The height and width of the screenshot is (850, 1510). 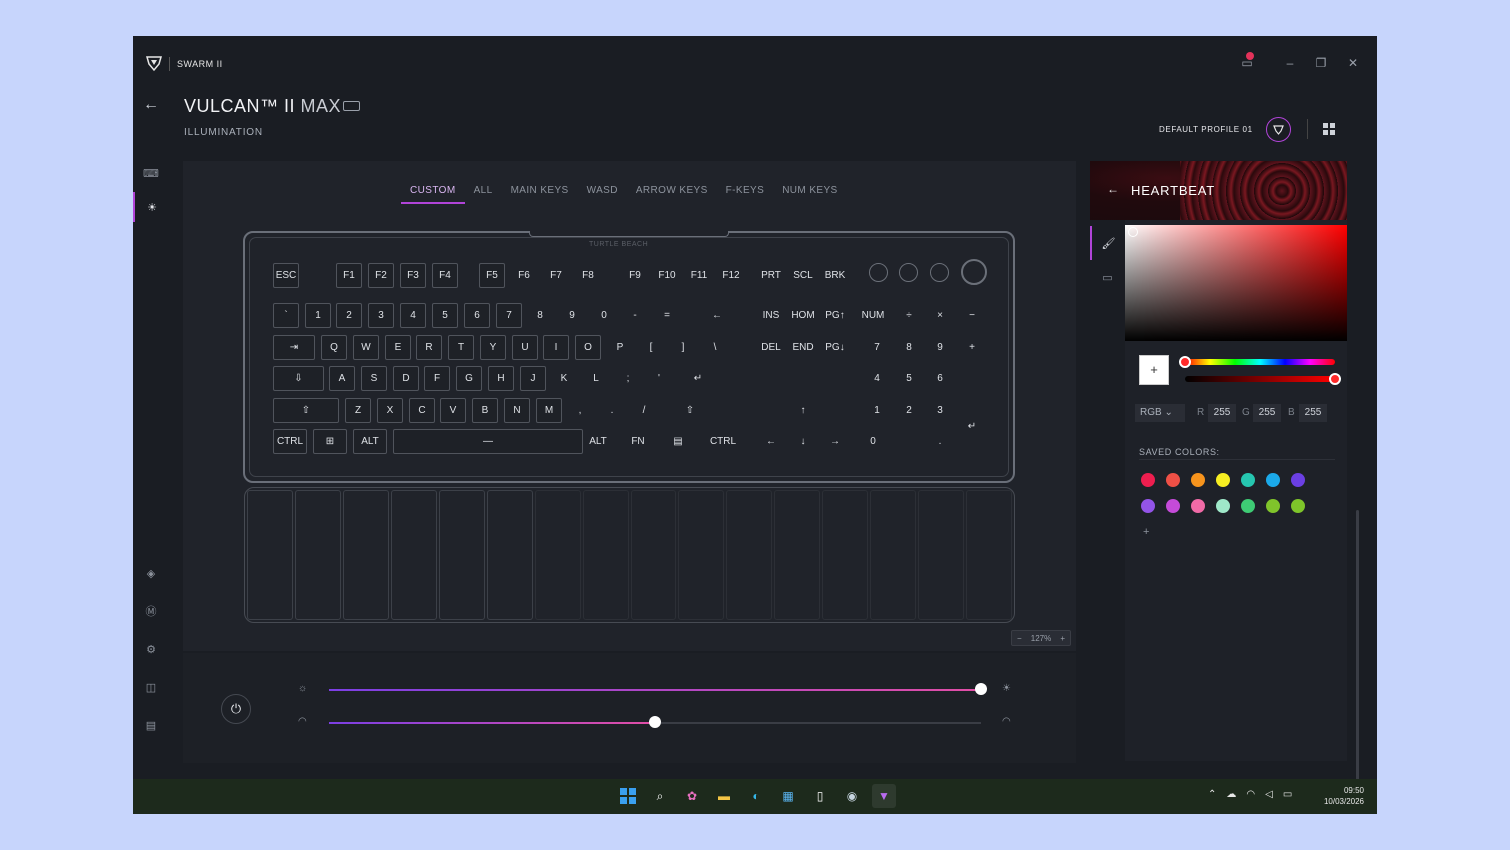 What do you see at coordinates (1160, 413) in the screenshot?
I see `color-mode-select: RGB ⌄` at bounding box center [1160, 413].